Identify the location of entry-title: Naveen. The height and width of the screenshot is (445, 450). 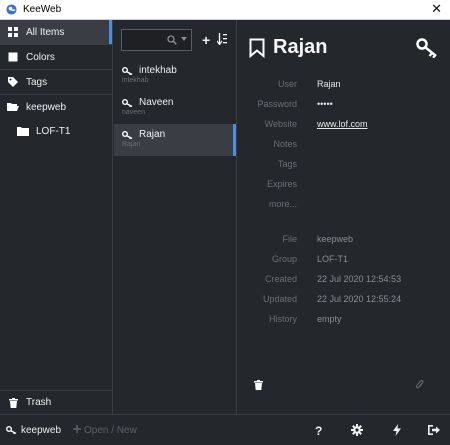
(156, 102).